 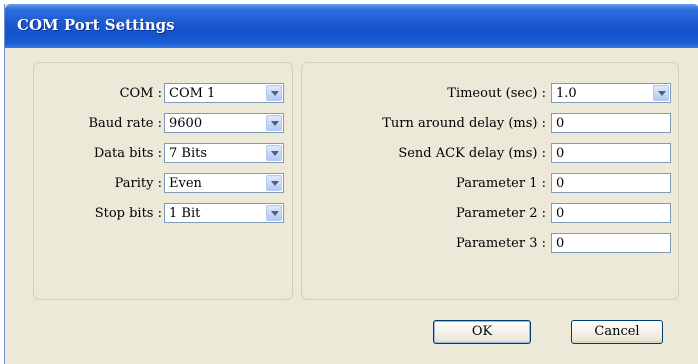 I want to click on parameter-2-row: Parameter 2 : 0, so click(x=490, y=214).